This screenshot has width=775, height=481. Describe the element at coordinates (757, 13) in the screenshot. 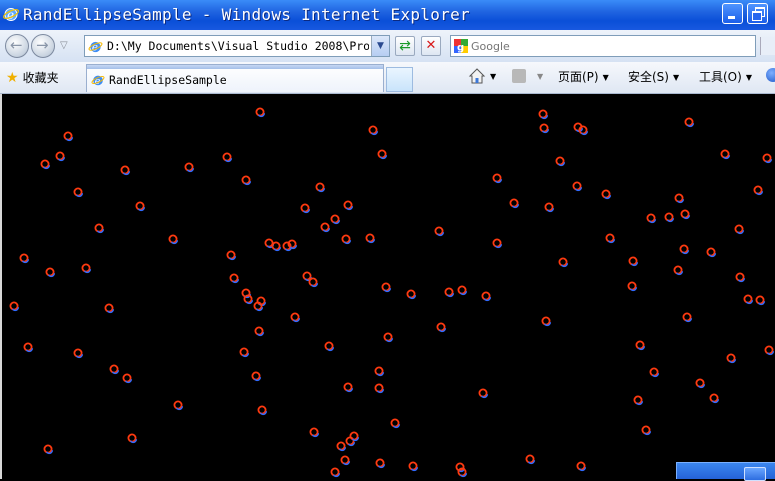

I see `maximize-button` at that location.